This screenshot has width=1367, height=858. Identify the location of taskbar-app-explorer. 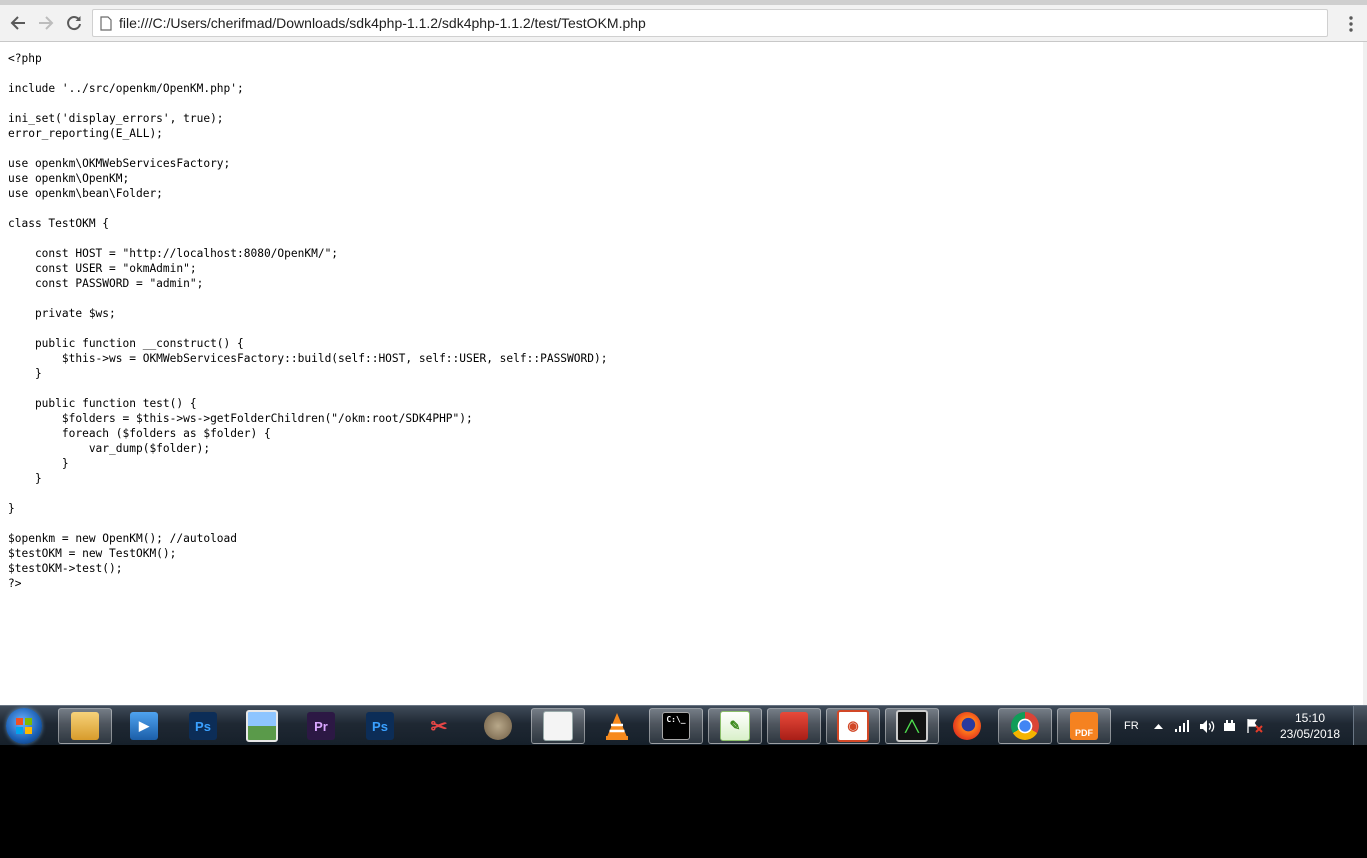
(85, 726).